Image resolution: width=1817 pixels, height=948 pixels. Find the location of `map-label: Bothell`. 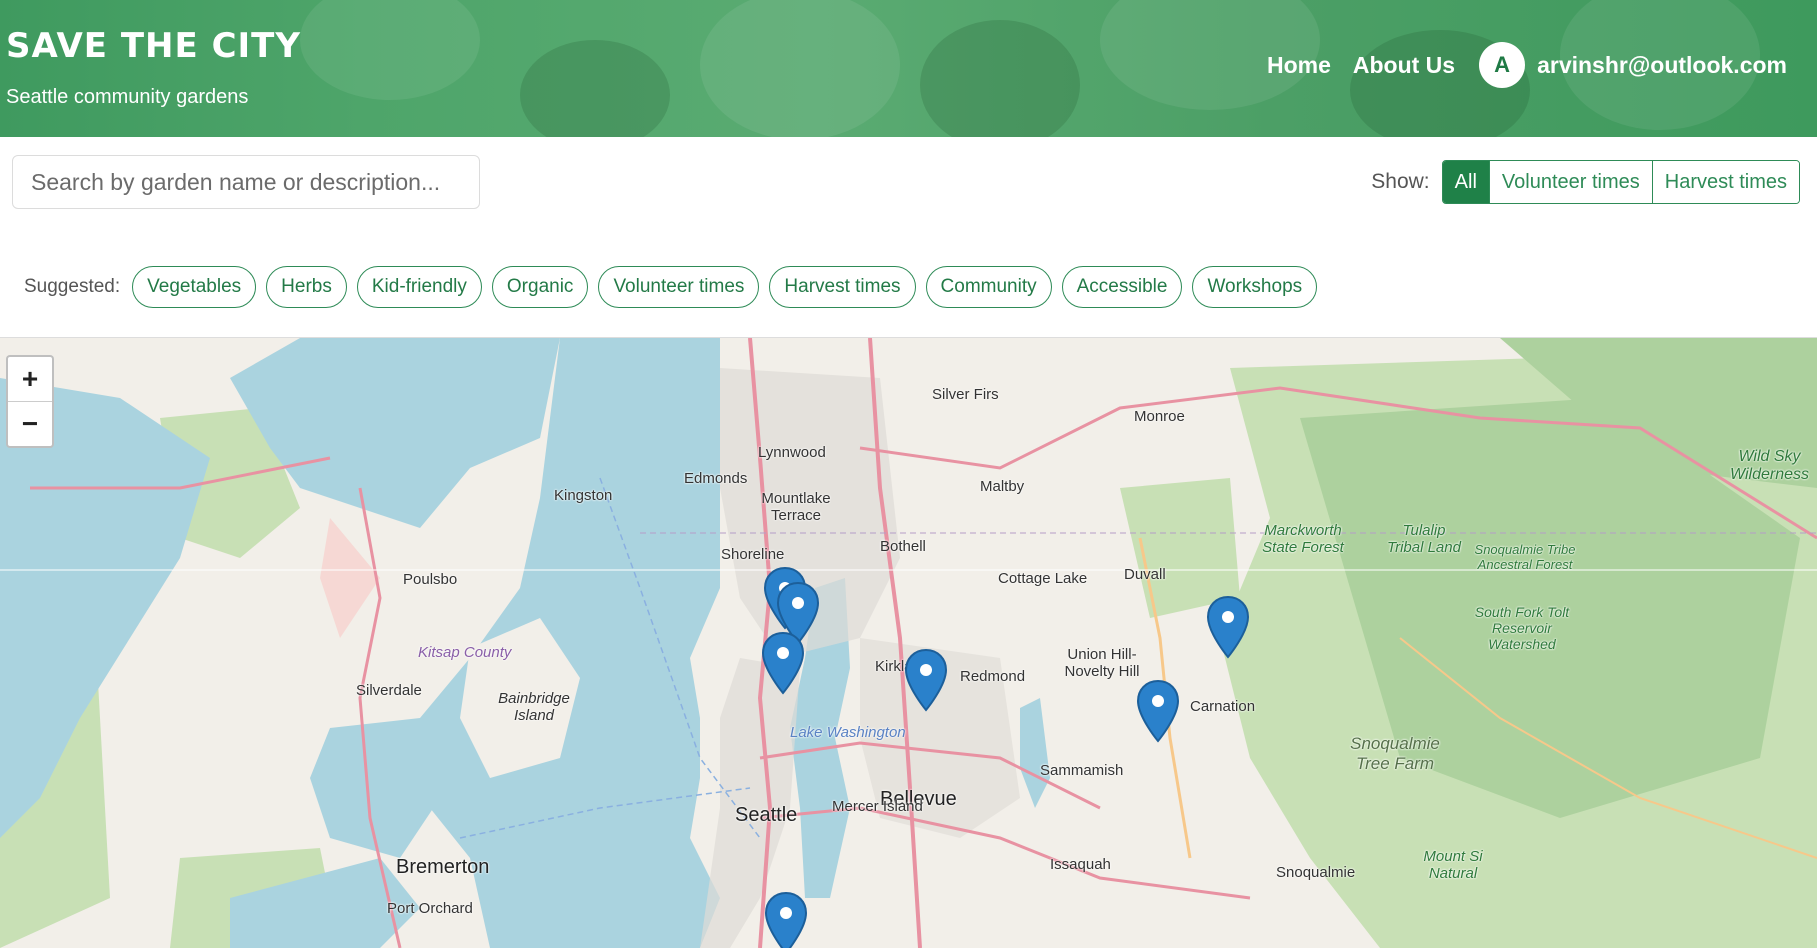

map-label: Bothell is located at coordinates (903, 546).